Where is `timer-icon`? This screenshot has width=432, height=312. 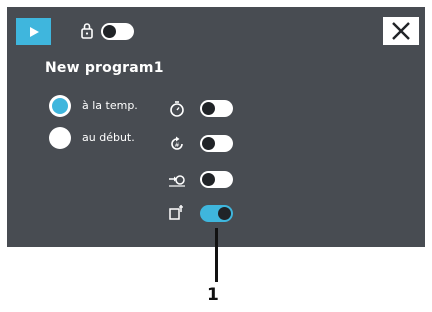
timer-icon is located at coordinates (177, 109).